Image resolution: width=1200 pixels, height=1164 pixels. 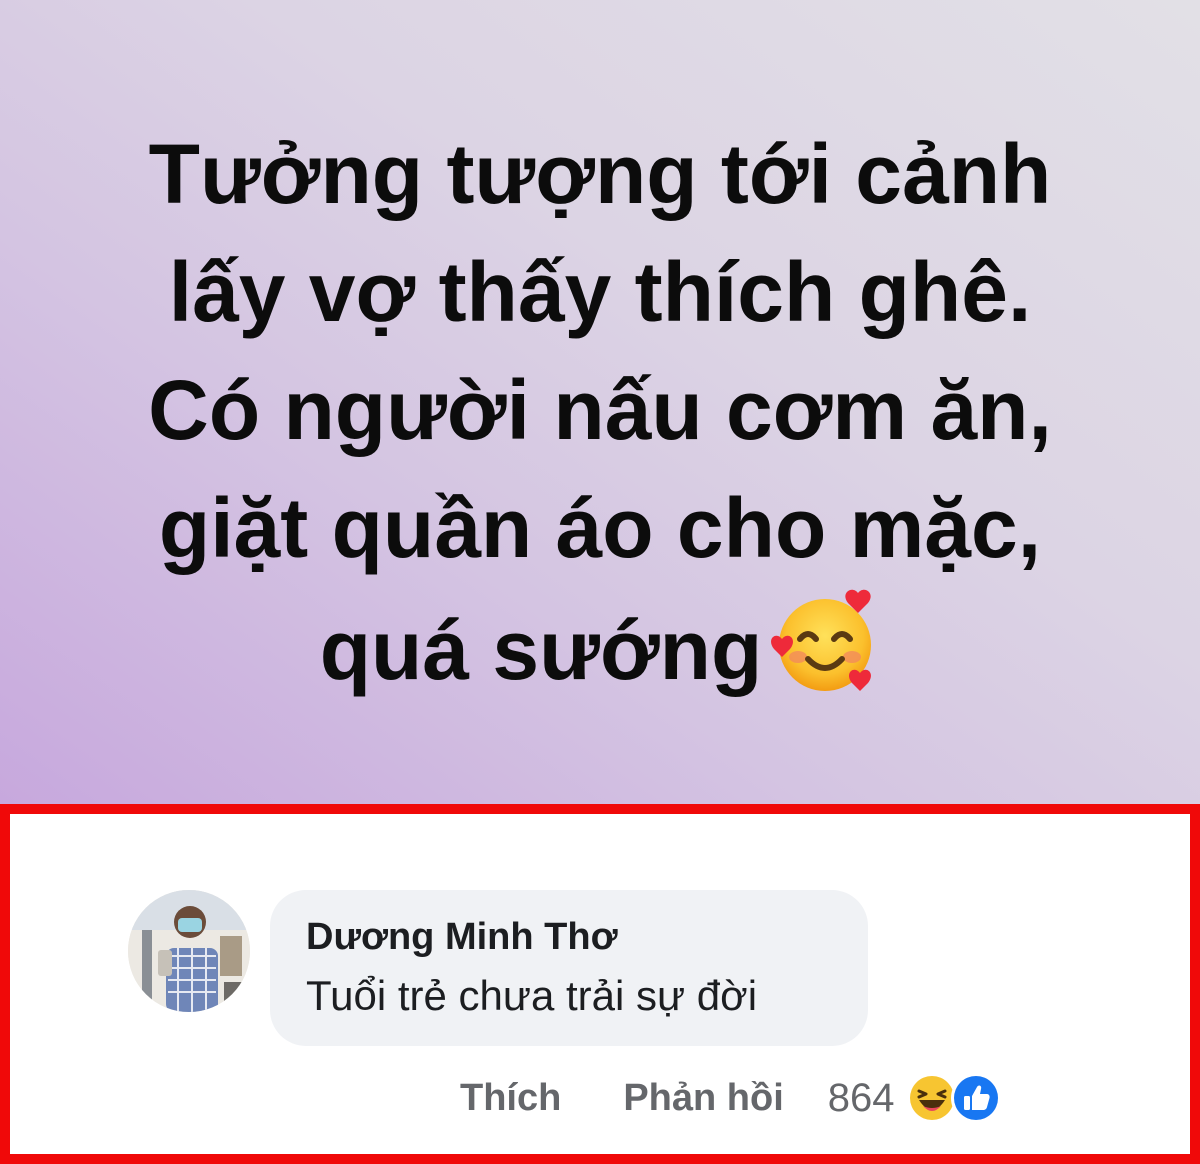 I want to click on reaction-count: 864, so click(x=861, y=1098).